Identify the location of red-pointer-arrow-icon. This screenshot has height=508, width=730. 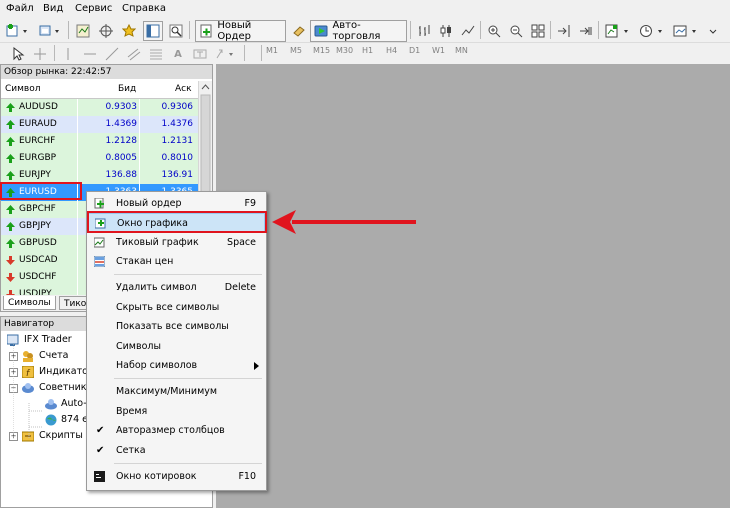
(344, 222).